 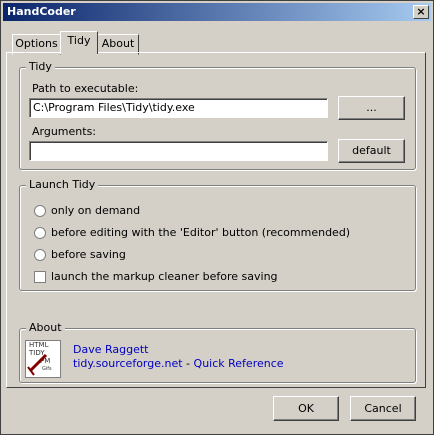 I want to click on tab-options-label: Options, so click(x=36, y=43).